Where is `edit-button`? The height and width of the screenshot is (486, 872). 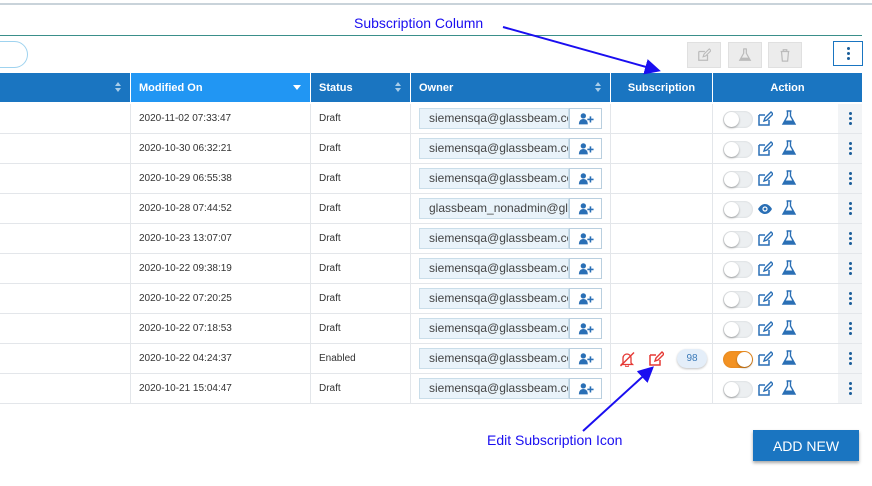 edit-button is located at coordinates (704, 55).